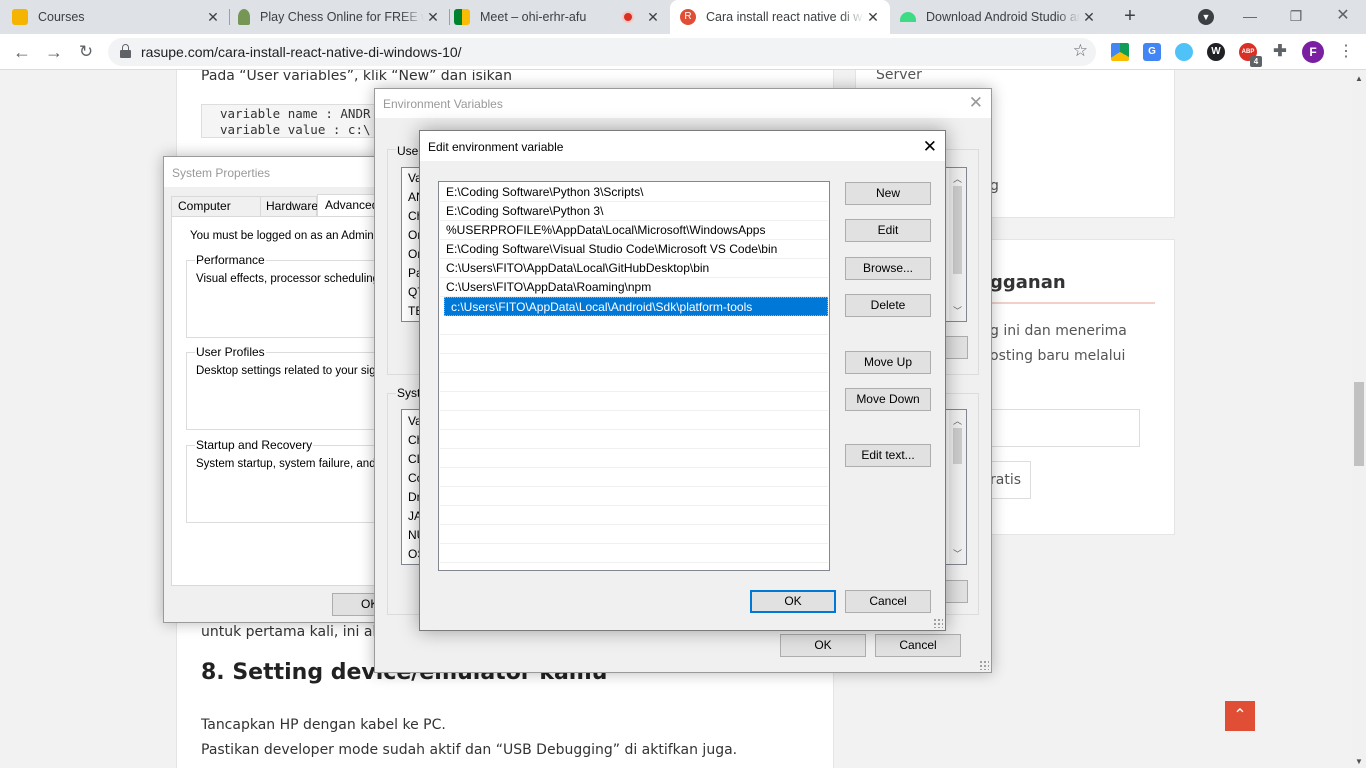 Image resolution: width=1366 pixels, height=768 pixels. What do you see at coordinates (230, 352) in the screenshot?
I see `group-label: User Profiles` at bounding box center [230, 352].